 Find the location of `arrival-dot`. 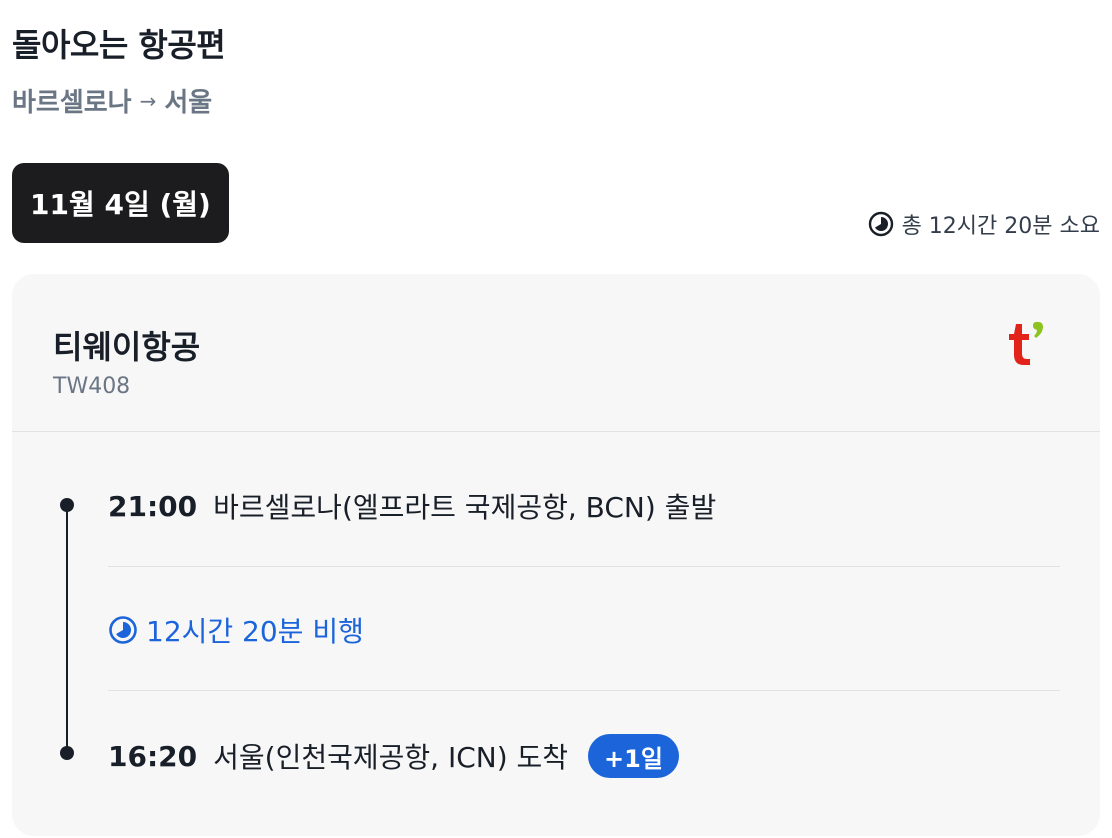

arrival-dot is located at coordinates (67, 753).